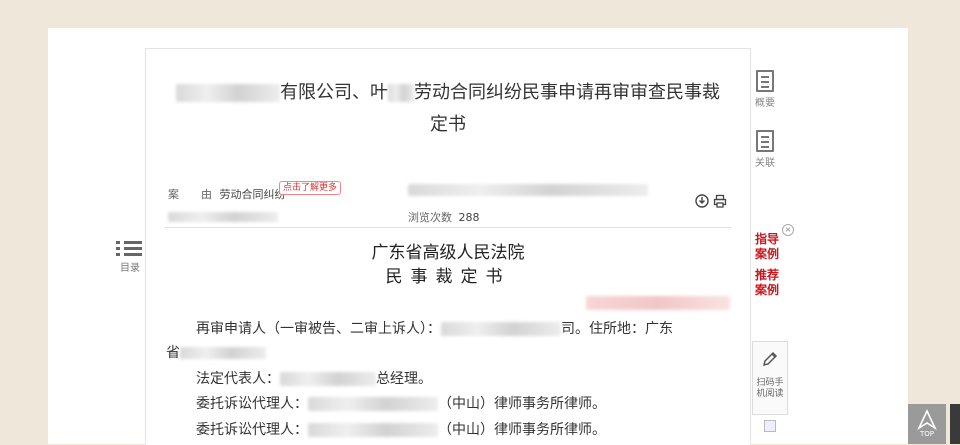 Image resolution: width=960 pixels, height=445 pixels. Describe the element at coordinates (528, 189) in the screenshot. I see `redacted-meta-top` at that location.